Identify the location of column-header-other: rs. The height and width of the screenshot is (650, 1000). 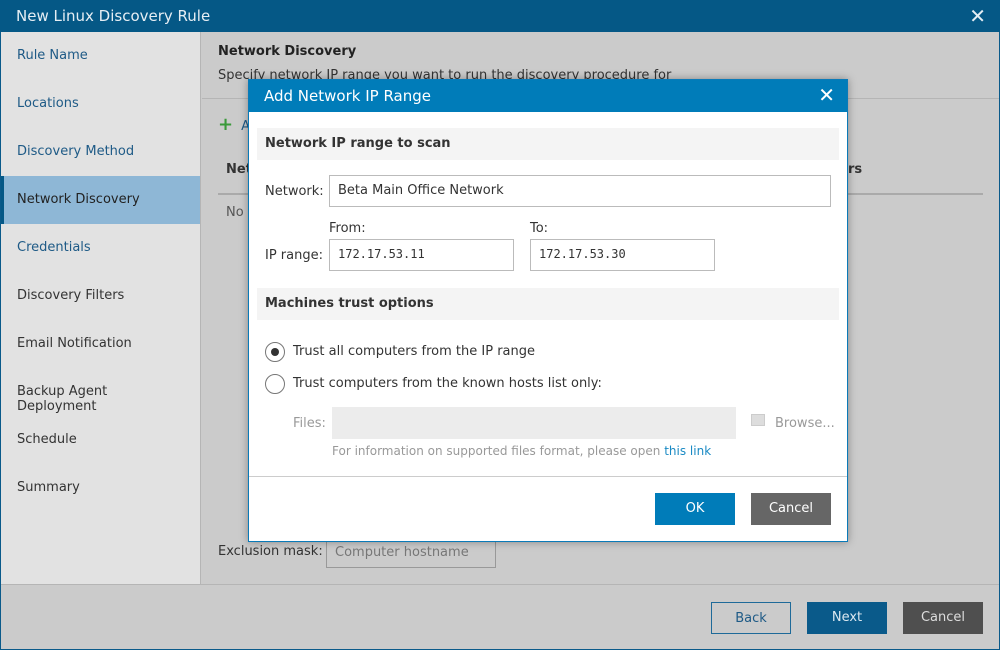
(855, 169).